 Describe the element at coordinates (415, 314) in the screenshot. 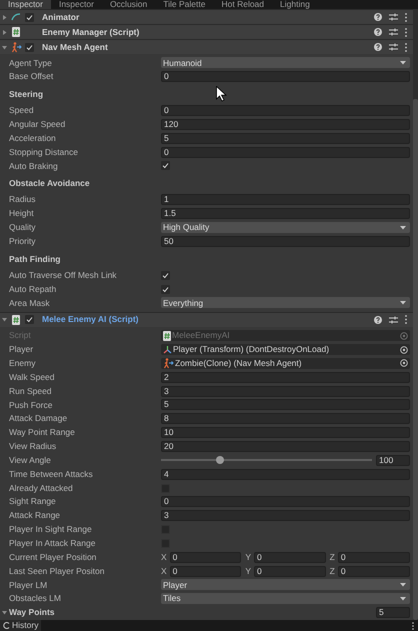

I see `scrollbar` at that location.